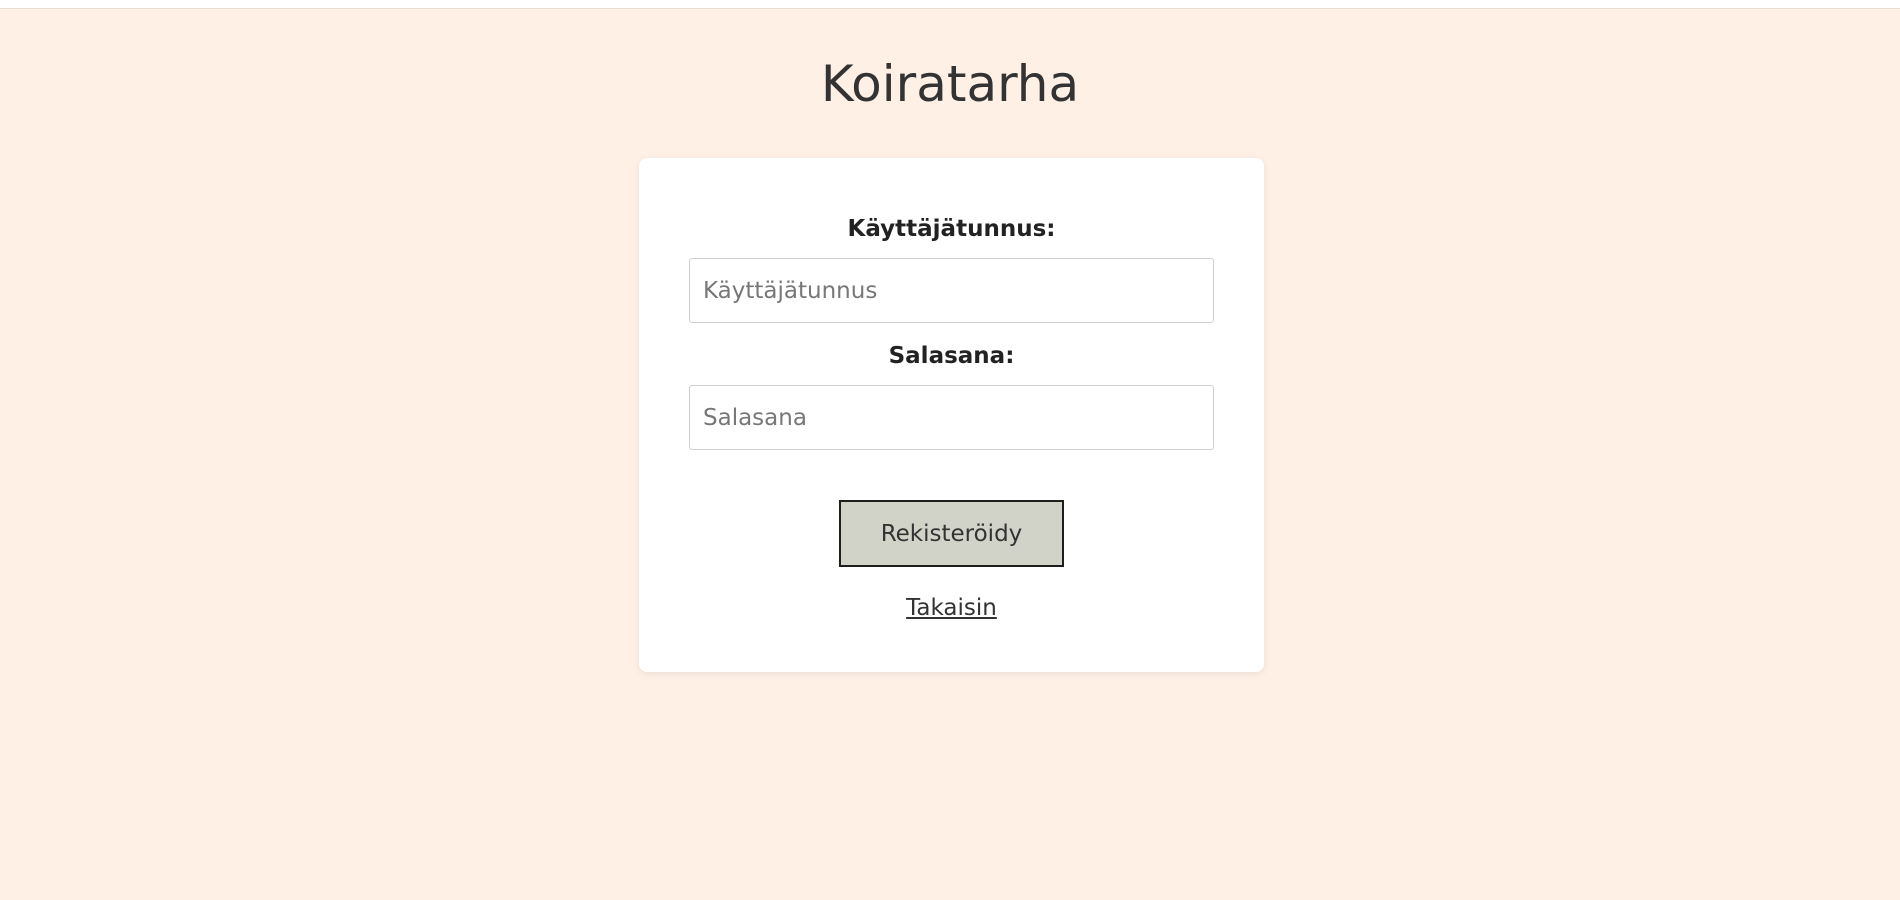 The height and width of the screenshot is (900, 1900). Describe the element at coordinates (950, 84) in the screenshot. I see `page-title: Koiratarha` at that location.